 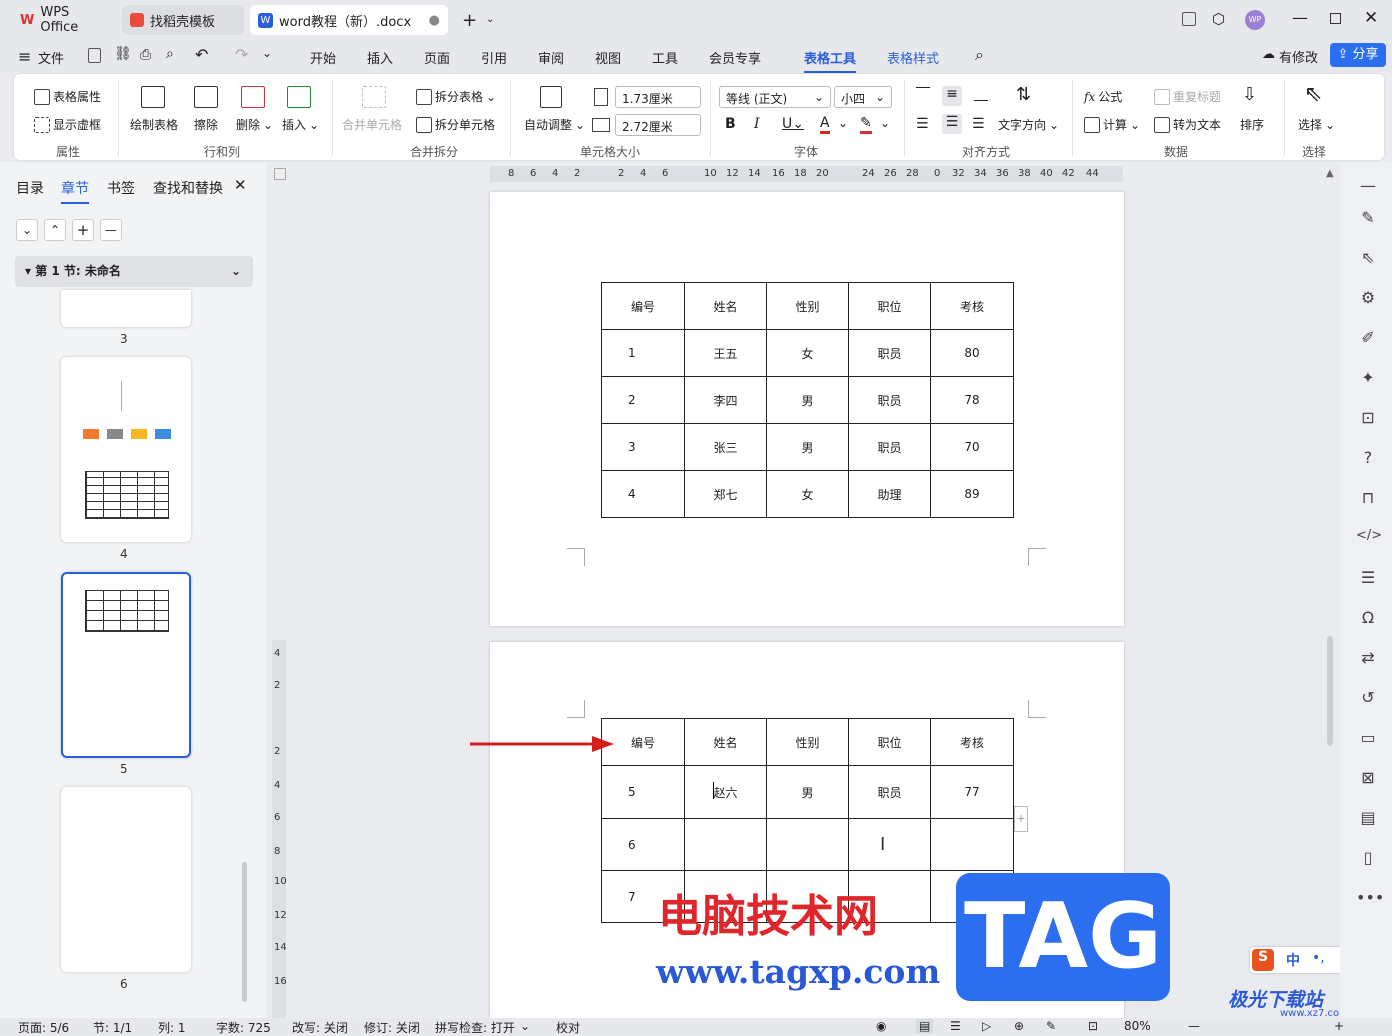 What do you see at coordinates (1368, 260) in the screenshot?
I see `pointer-icon: ⇖` at bounding box center [1368, 260].